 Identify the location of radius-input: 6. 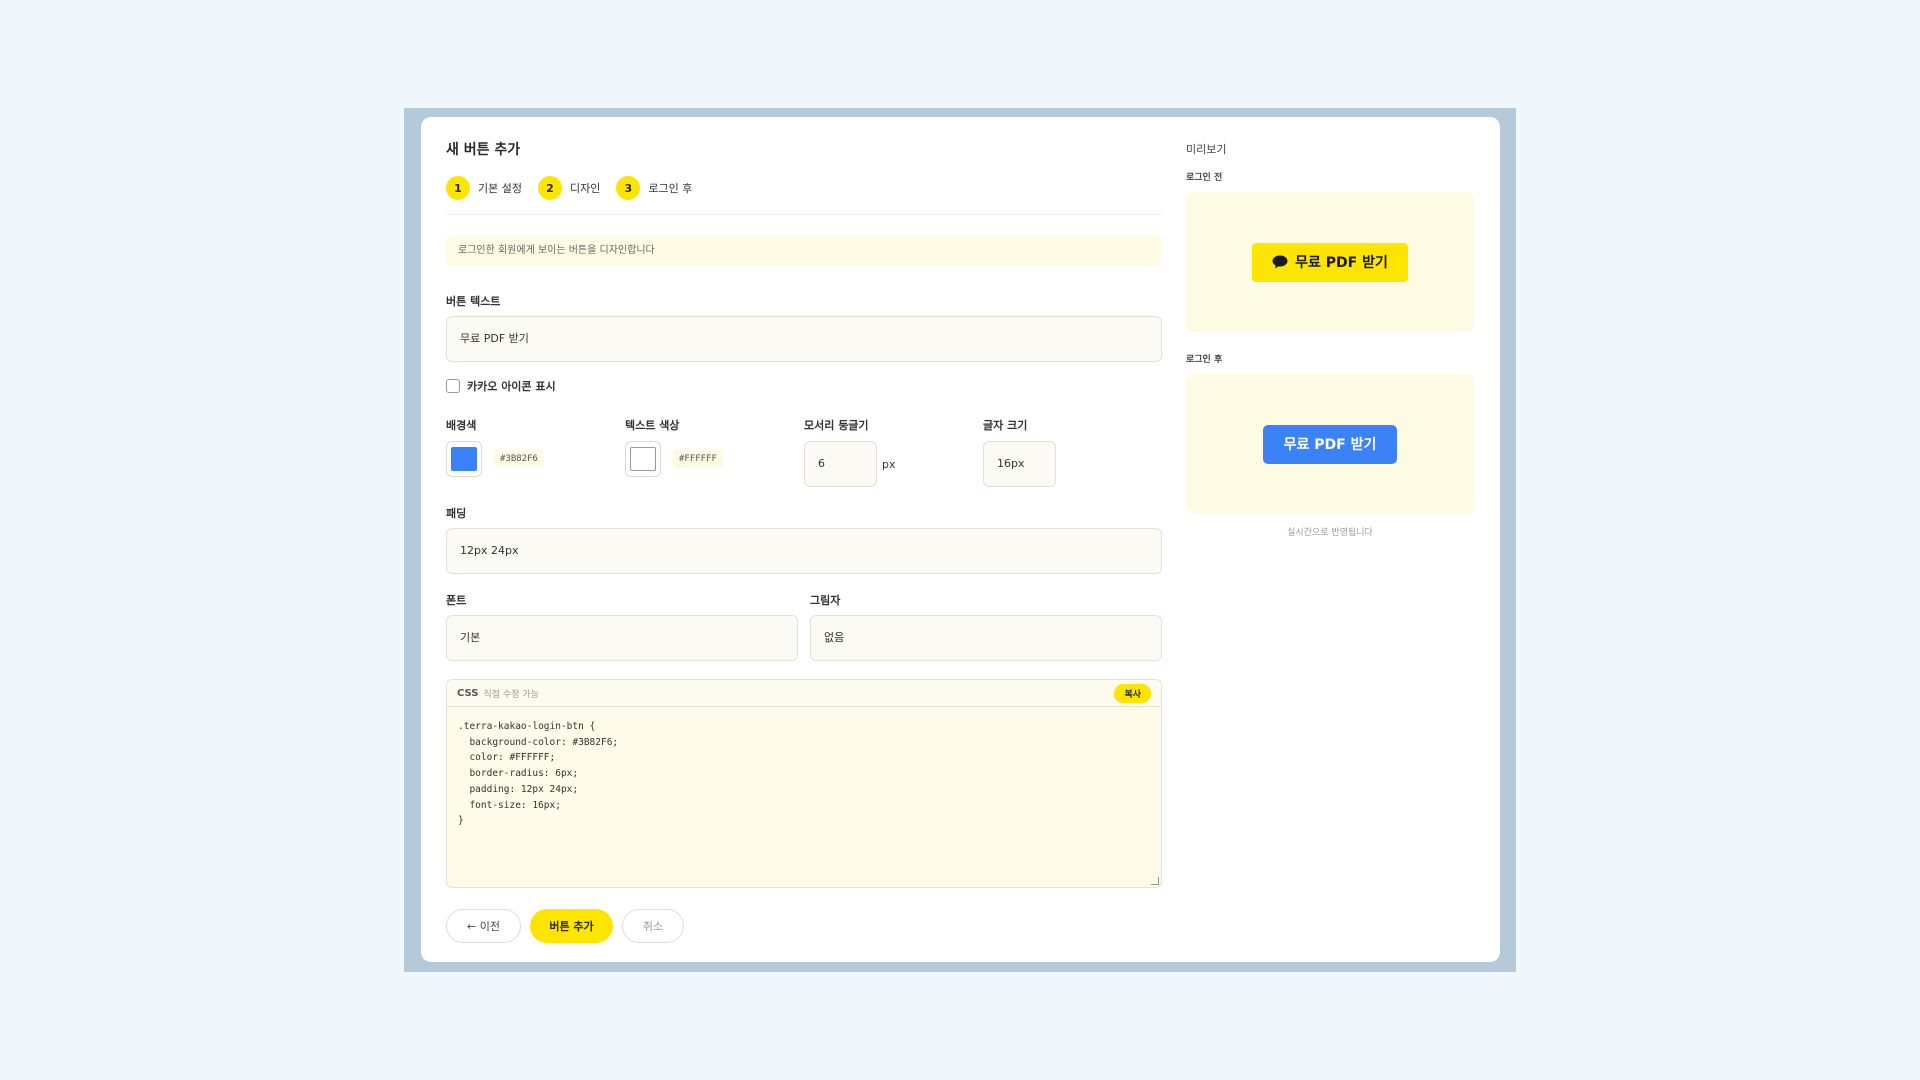
(840, 464).